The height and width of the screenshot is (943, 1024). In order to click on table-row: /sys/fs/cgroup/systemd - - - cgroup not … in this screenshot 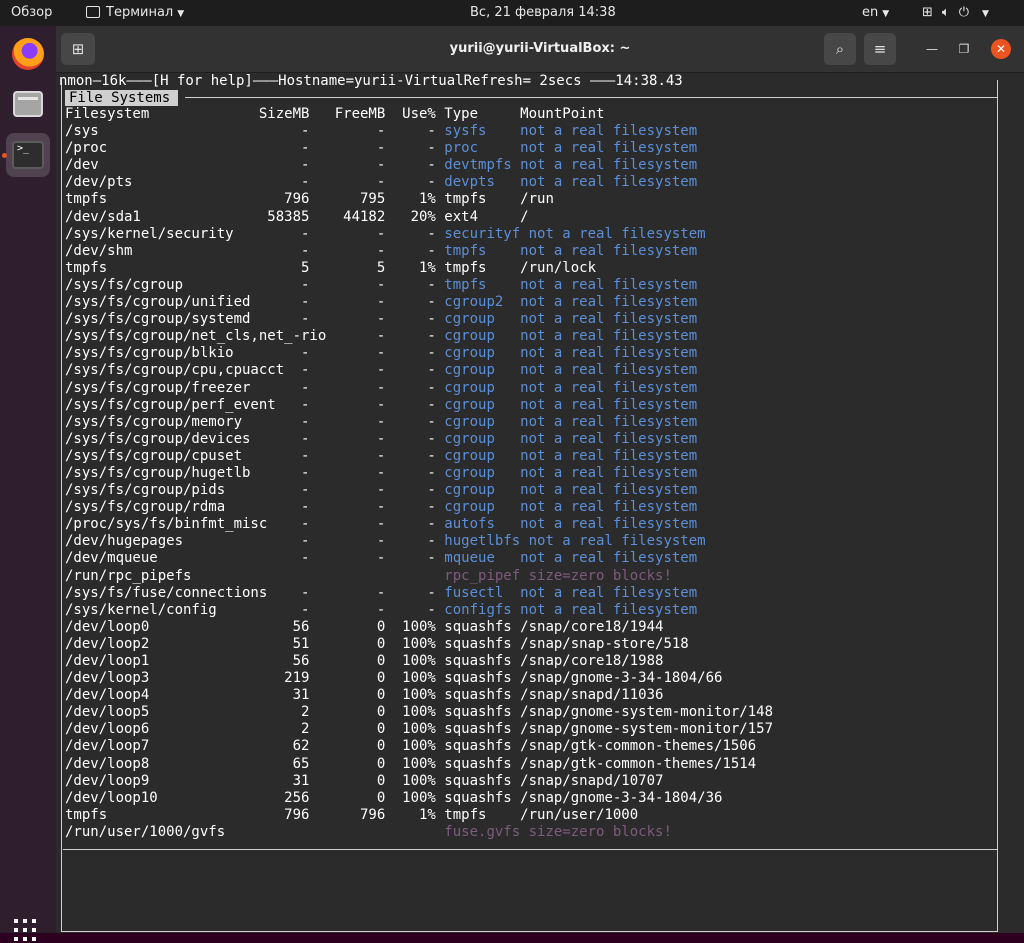, I will do `click(419, 319)`.